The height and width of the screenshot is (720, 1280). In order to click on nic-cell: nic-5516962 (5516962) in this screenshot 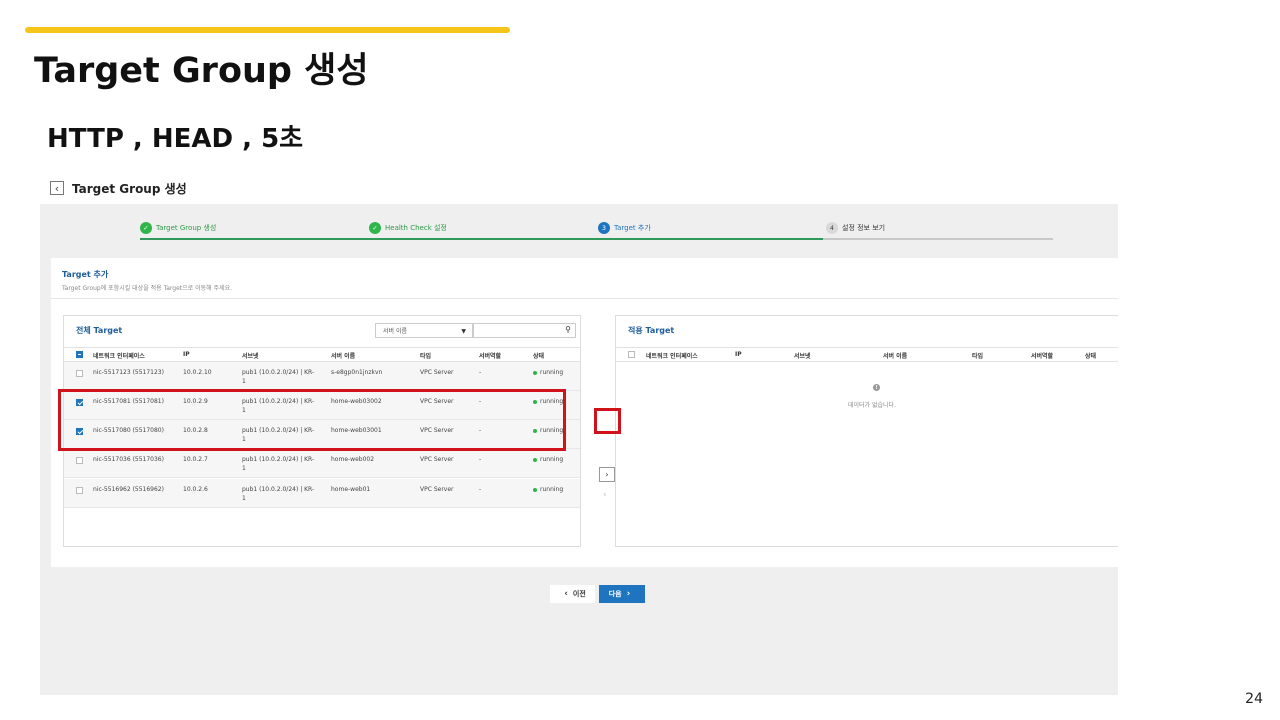, I will do `click(128, 489)`.